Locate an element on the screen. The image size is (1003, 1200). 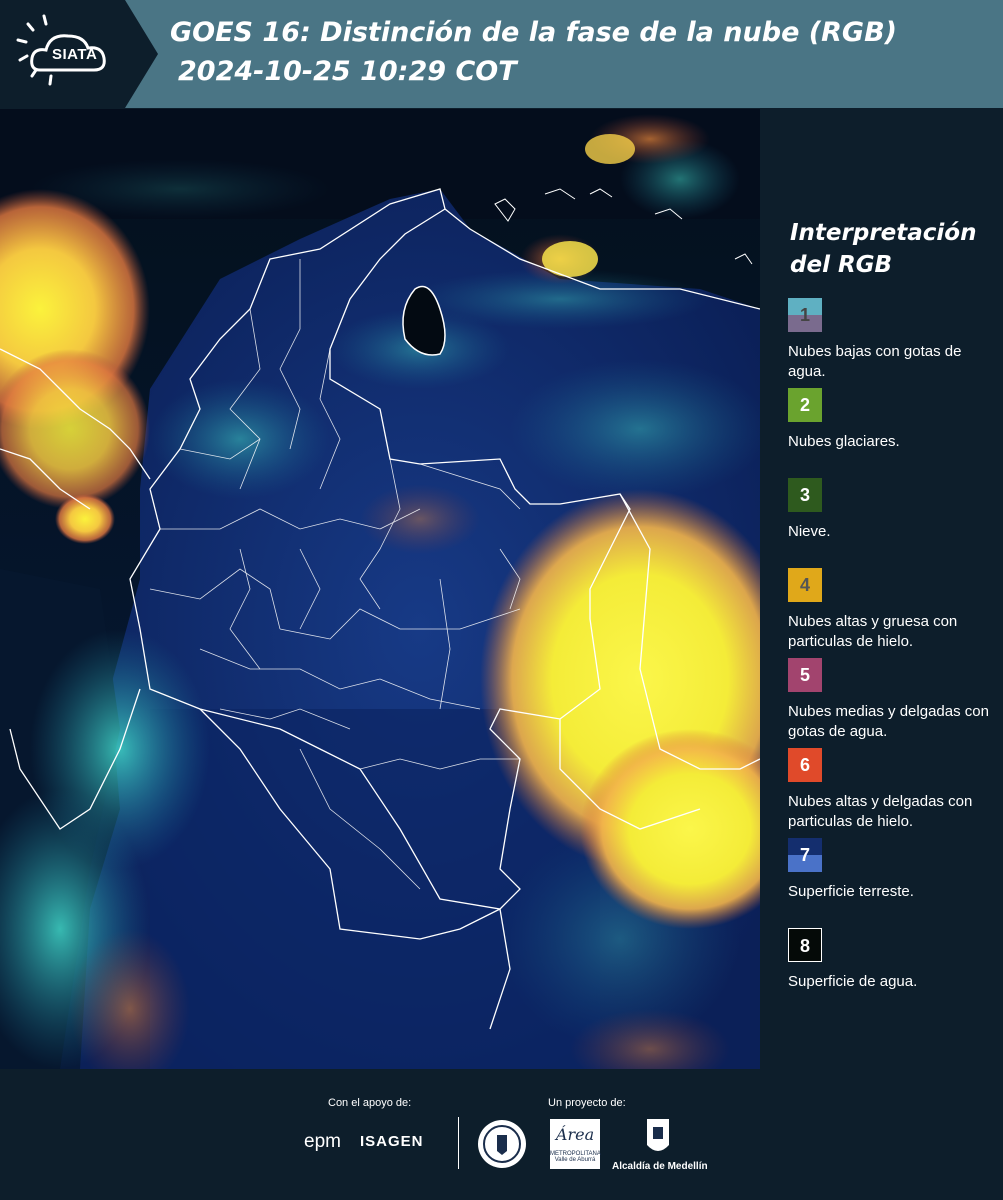
support-label: Con el apoyo de: is located at coordinates (370, 1103).